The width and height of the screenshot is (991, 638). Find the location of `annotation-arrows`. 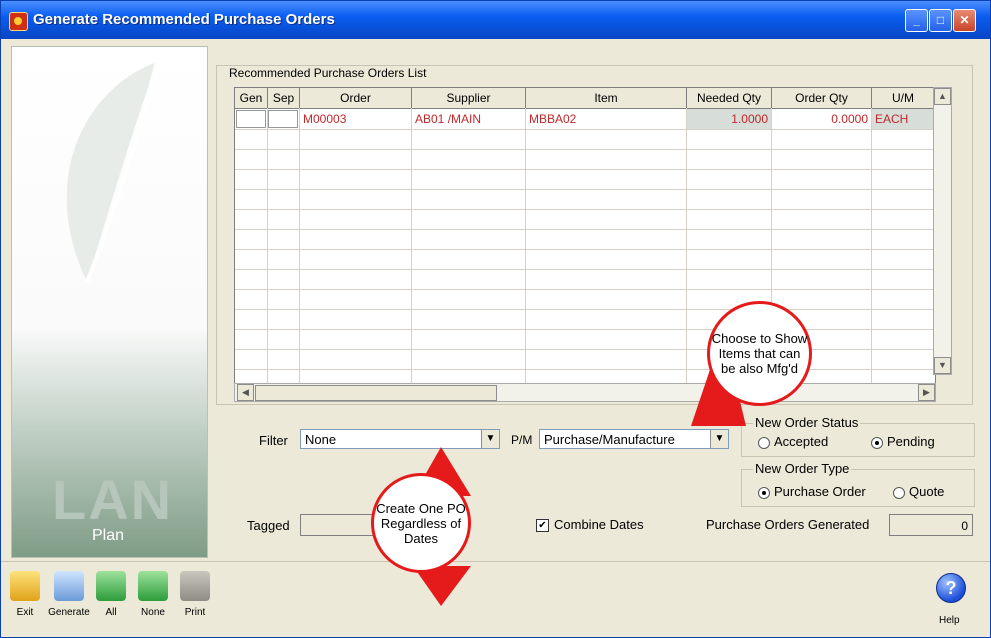

annotation-arrows is located at coordinates (579, 468).